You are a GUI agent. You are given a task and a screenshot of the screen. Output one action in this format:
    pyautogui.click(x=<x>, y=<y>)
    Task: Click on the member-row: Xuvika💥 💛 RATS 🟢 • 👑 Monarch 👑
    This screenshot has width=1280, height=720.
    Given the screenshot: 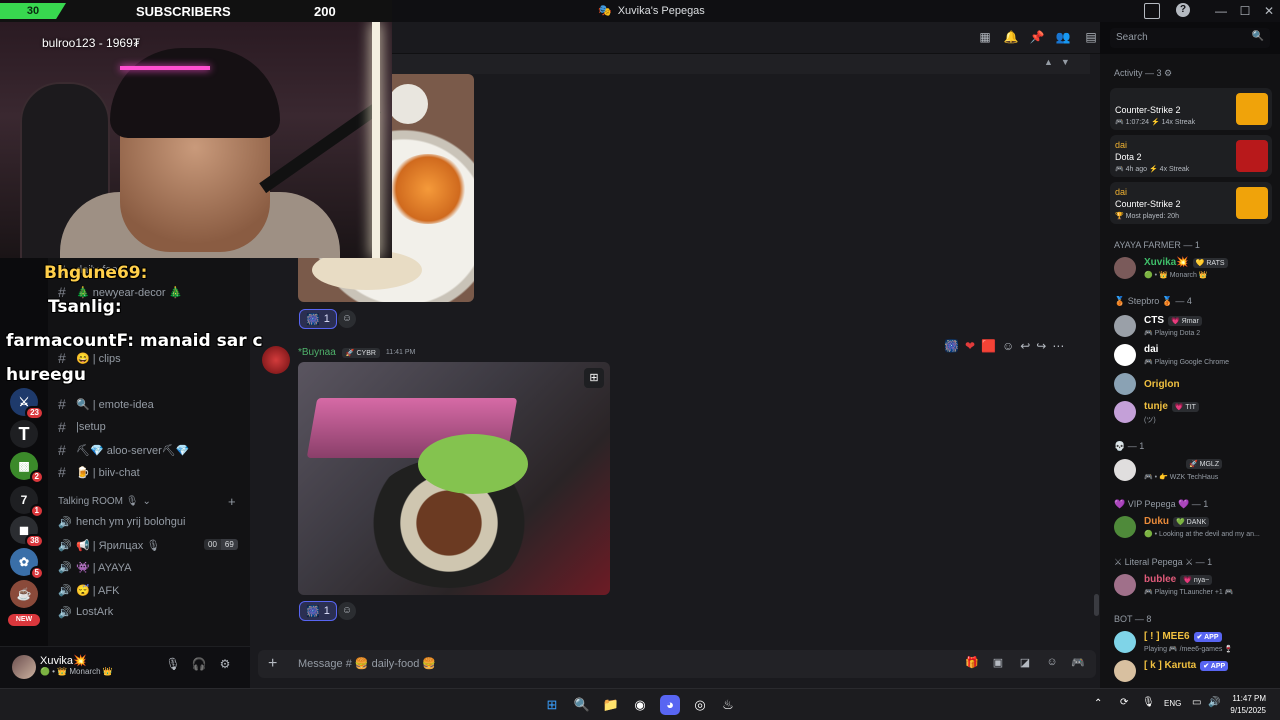 What is the action you would take?
    pyautogui.click(x=1194, y=269)
    